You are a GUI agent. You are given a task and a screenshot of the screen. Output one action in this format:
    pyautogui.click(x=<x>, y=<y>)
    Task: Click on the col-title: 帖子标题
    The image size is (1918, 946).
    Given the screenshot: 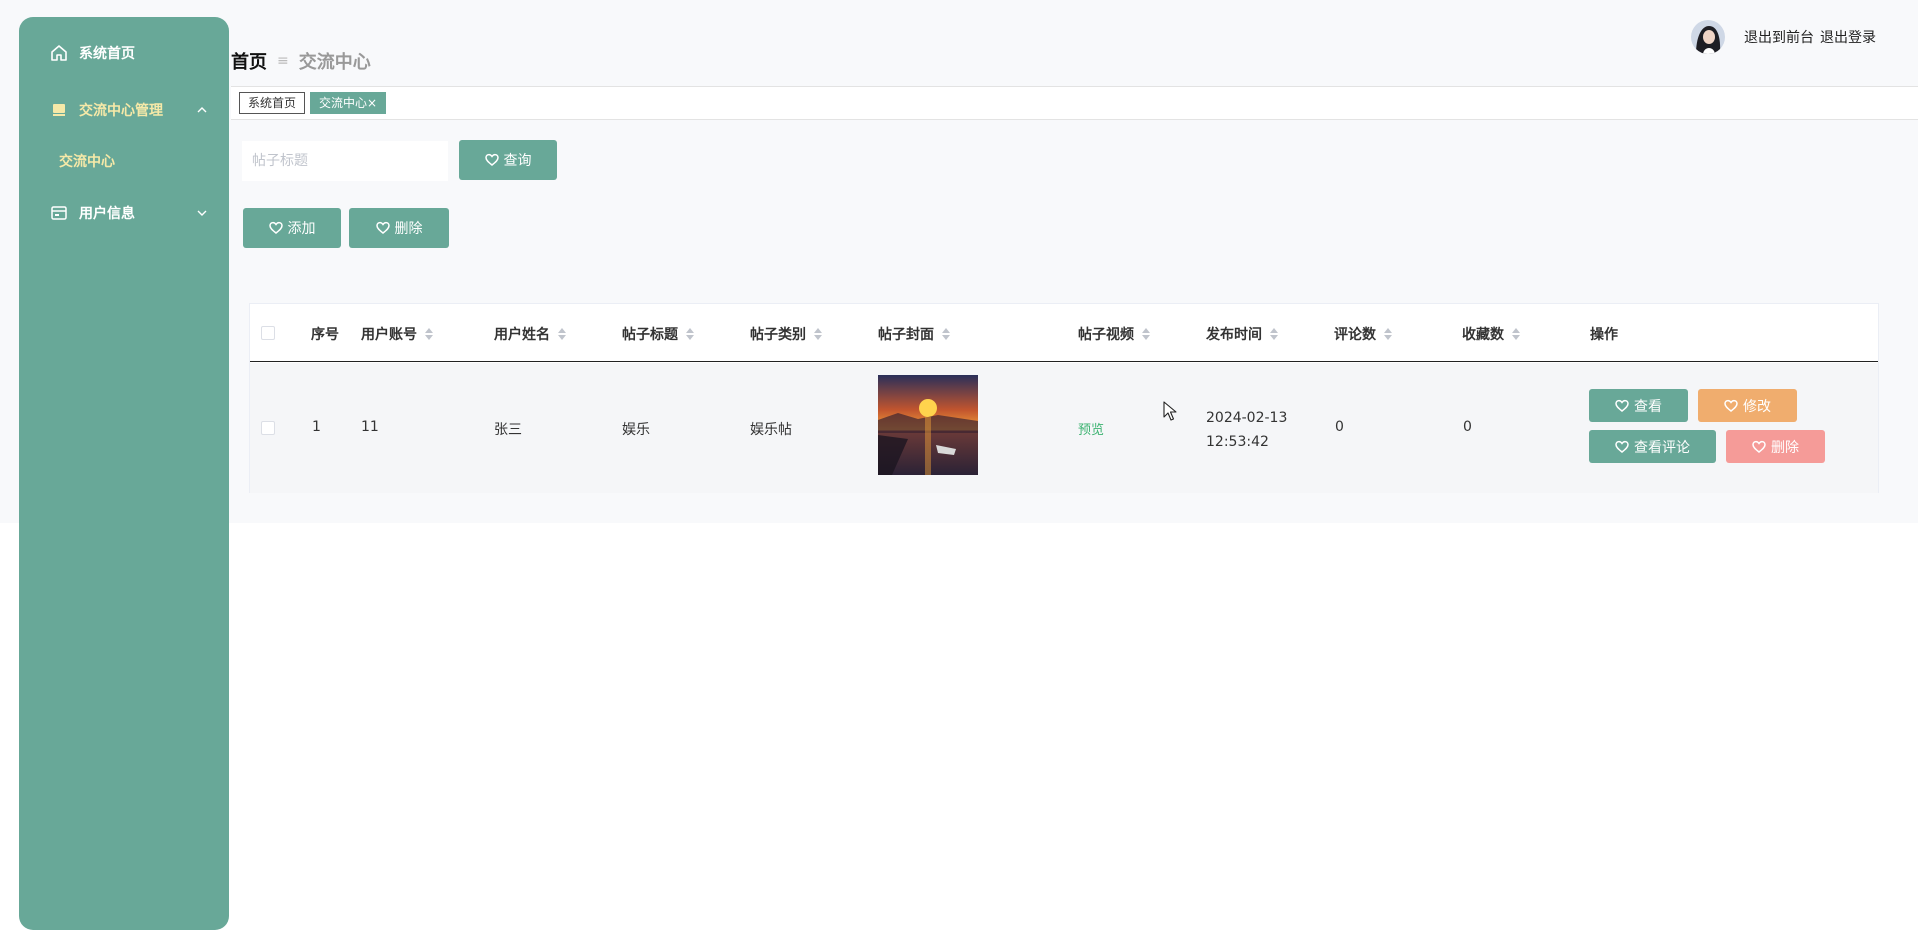 What is the action you would take?
    pyautogui.click(x=658, y=334)
    